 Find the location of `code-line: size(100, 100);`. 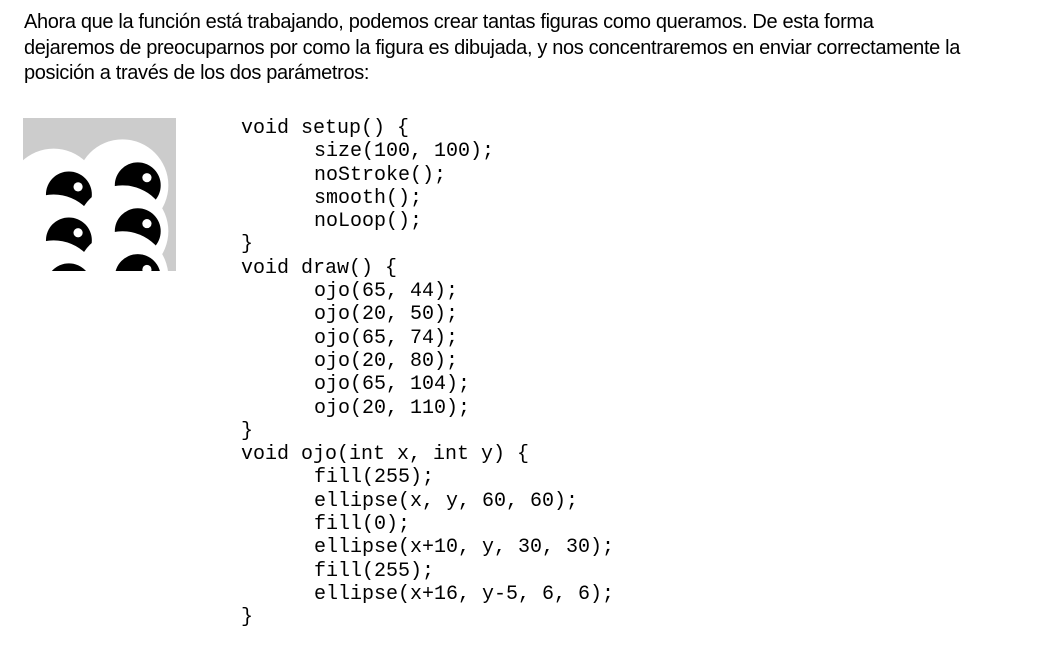

code-line: size(100, 100); is located at coordinates (404, 152).